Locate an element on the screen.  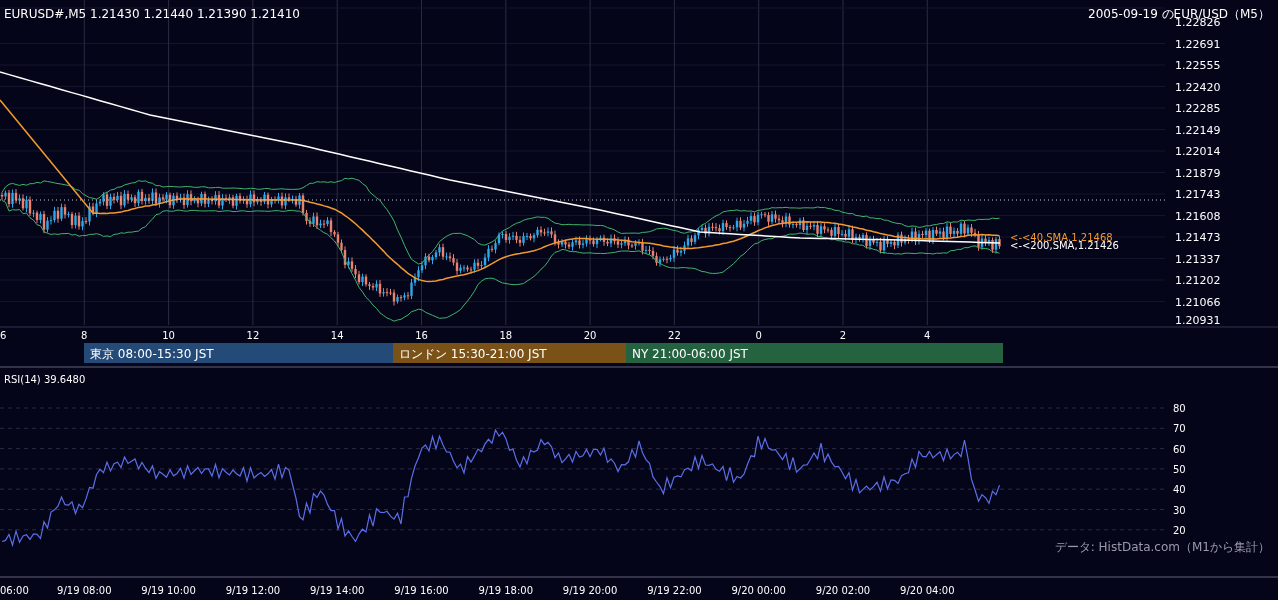
rsi-axis-label: 80 is located at coordinates (1179, 408).